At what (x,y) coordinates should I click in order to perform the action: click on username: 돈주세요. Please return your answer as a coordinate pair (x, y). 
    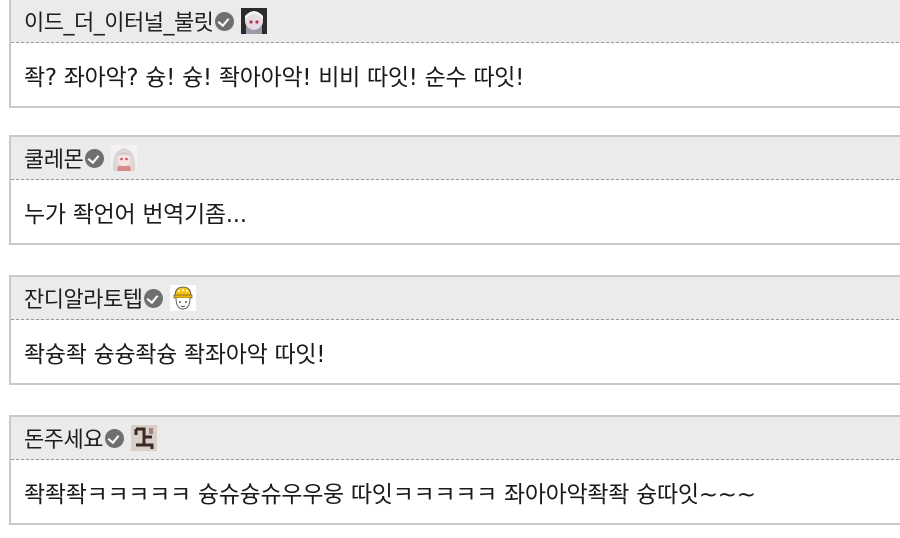
    Looking at the image, I should click on (63, 438).